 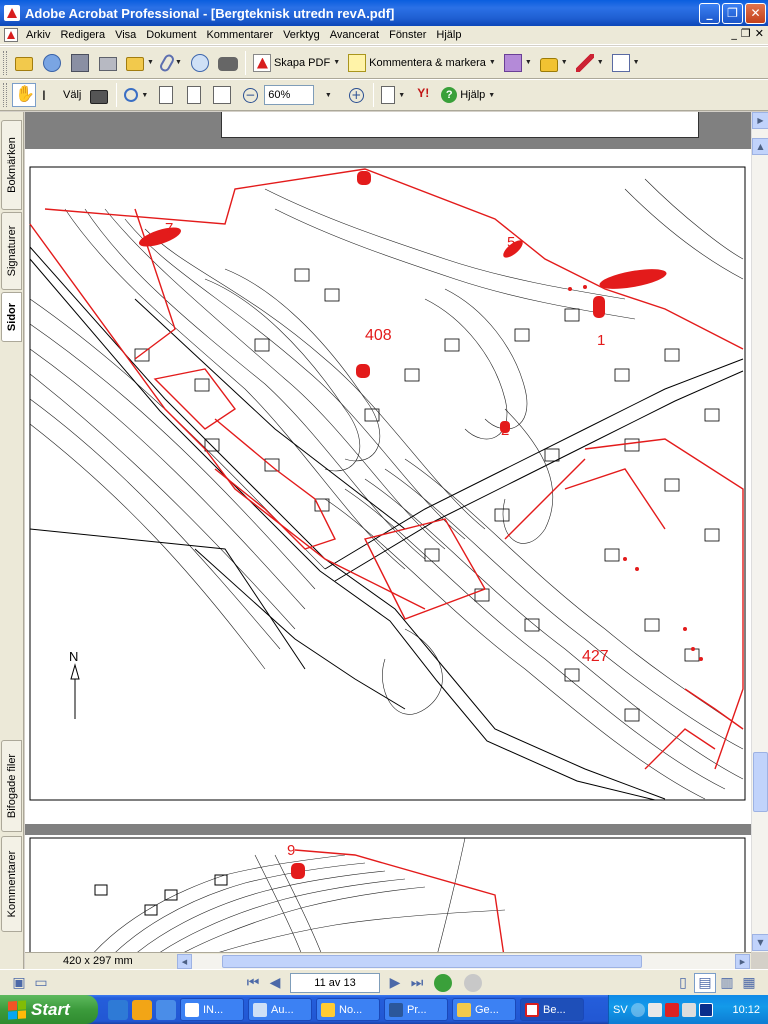 I want to click on tab-bookmarks: Bokmärken, so click(x=11, y=165).